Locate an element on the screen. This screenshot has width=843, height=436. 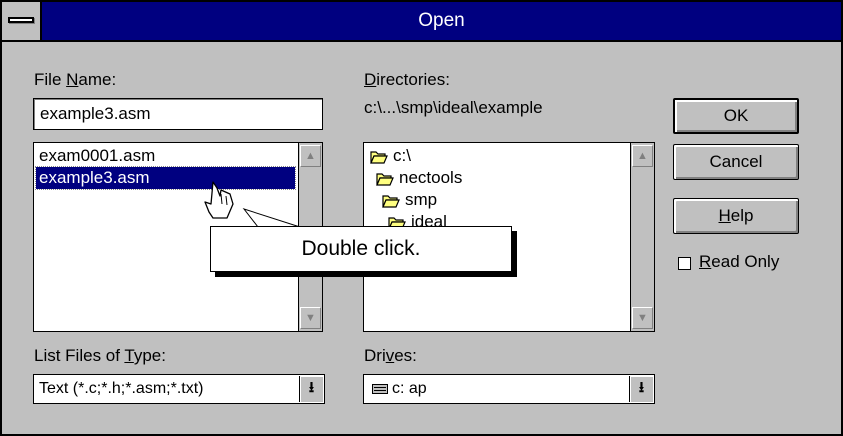
cancel-button: Cancel is located at coordinates (736, 162).